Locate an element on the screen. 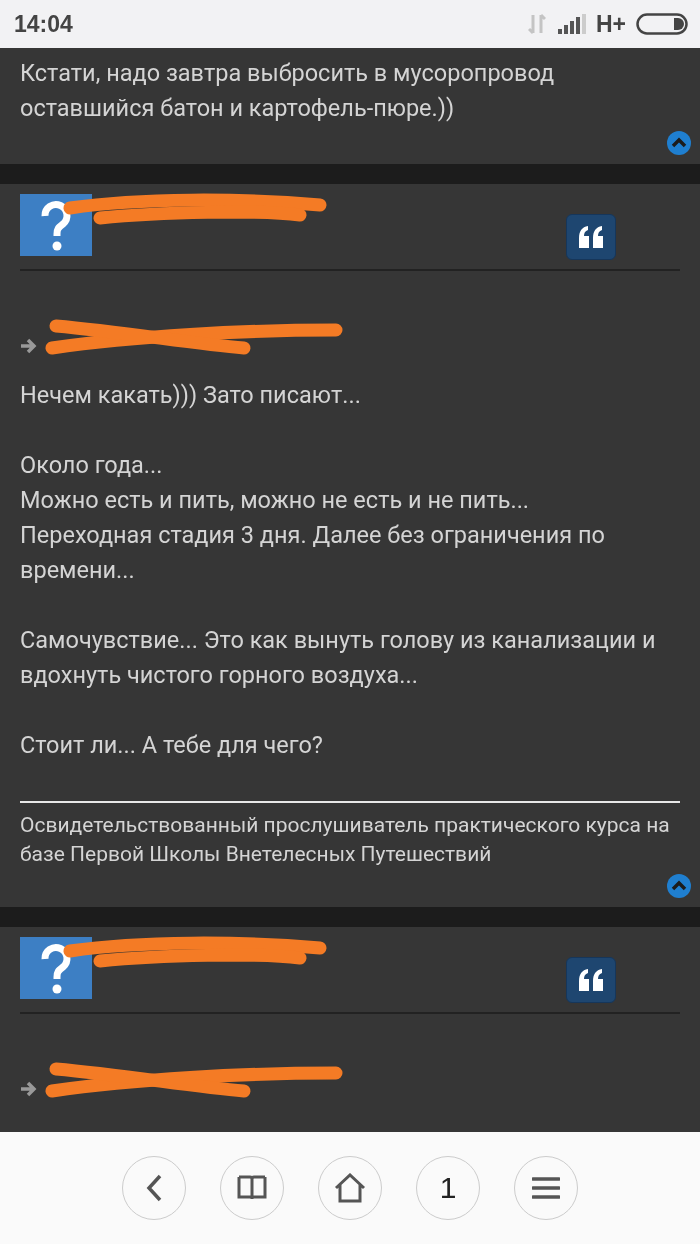  network-type: H+ is located at coordinates (610, 24).